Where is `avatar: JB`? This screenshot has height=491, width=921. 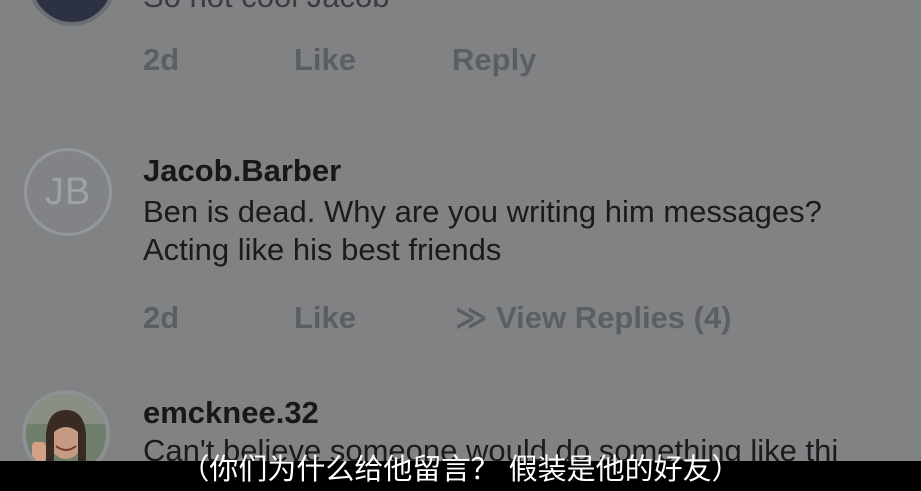
avatar: JB is located at coordinates (68, 192).